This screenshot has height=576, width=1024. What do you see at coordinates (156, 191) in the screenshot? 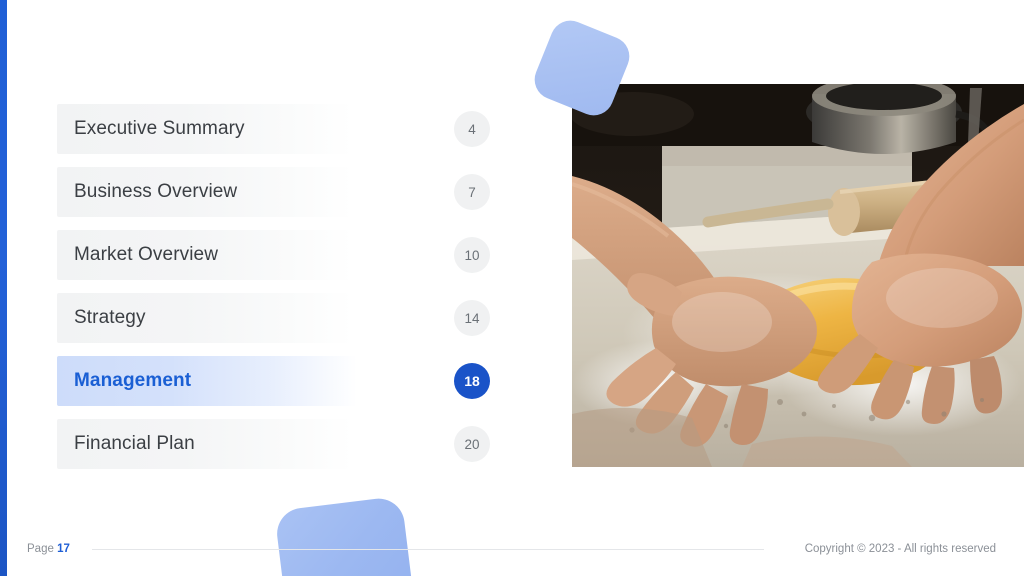
I see `toc-item-label: Business Overview` at bounding box center [156, 191].